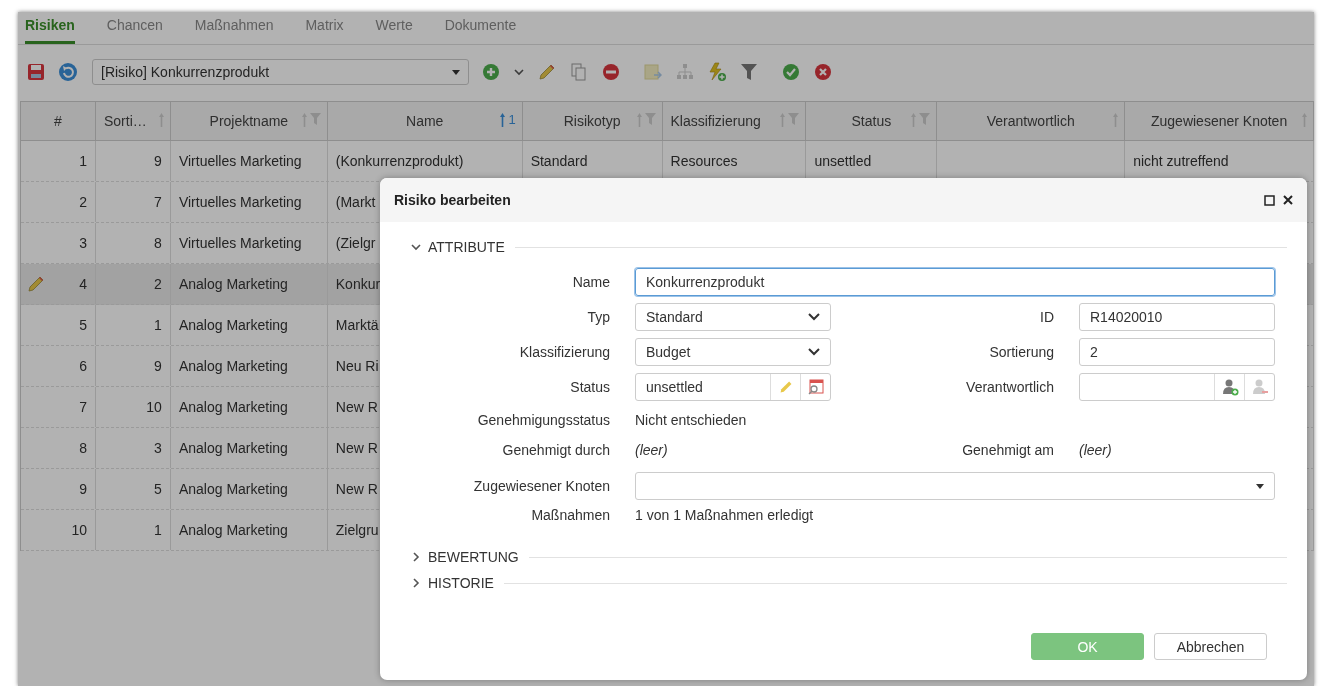 The width and height of the screenshot is (1322, 686). What do you see at coordinates (570, 515) in the screenshot?
I see `field-label: Maßnahmen` at bounding box center [570, 515].